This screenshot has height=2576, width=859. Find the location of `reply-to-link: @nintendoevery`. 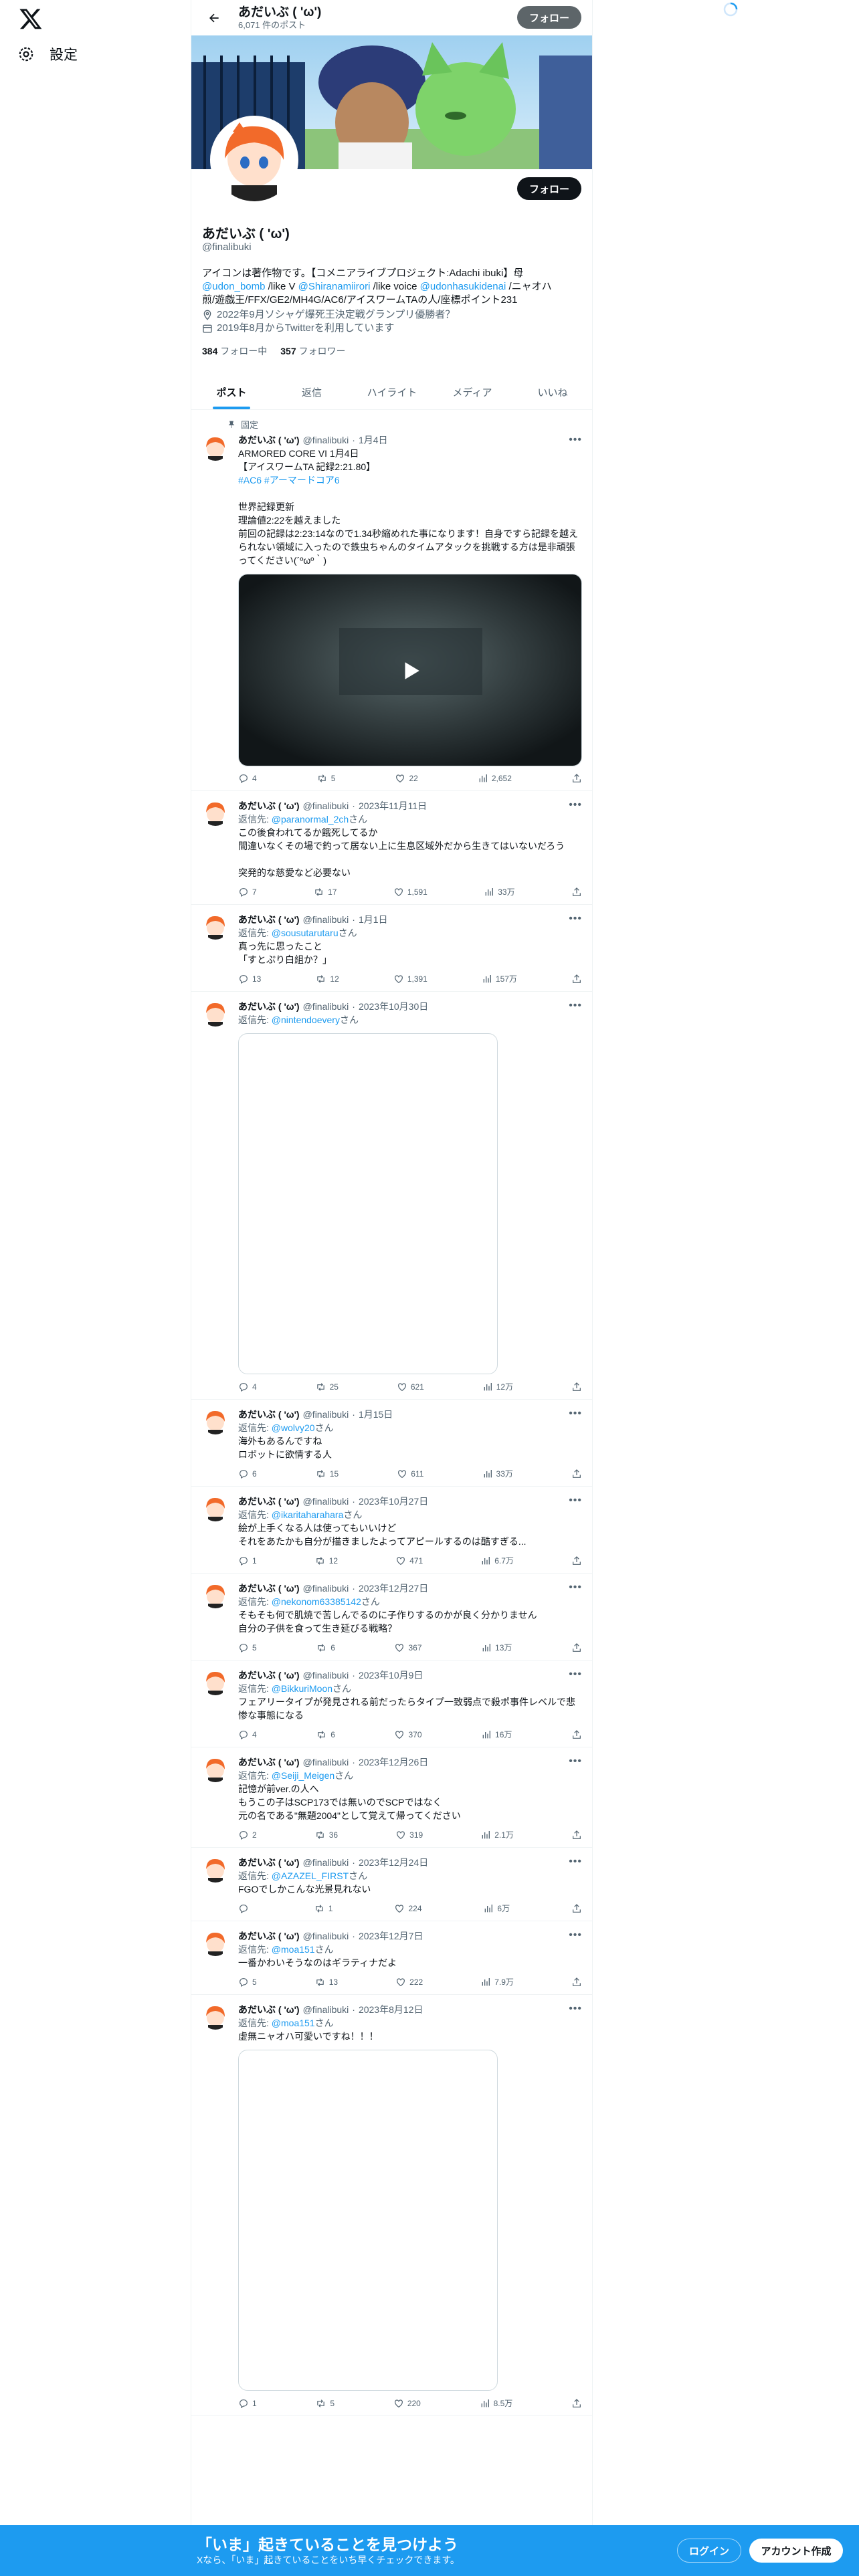

reply-to-link: @nintendoevery is located at coordinates (306, 1020).